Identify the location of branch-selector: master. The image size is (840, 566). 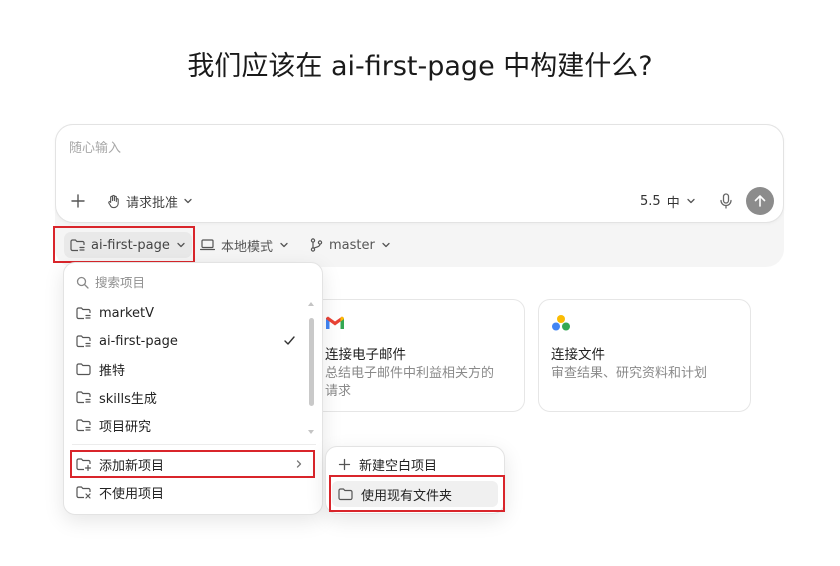
(350, 245).